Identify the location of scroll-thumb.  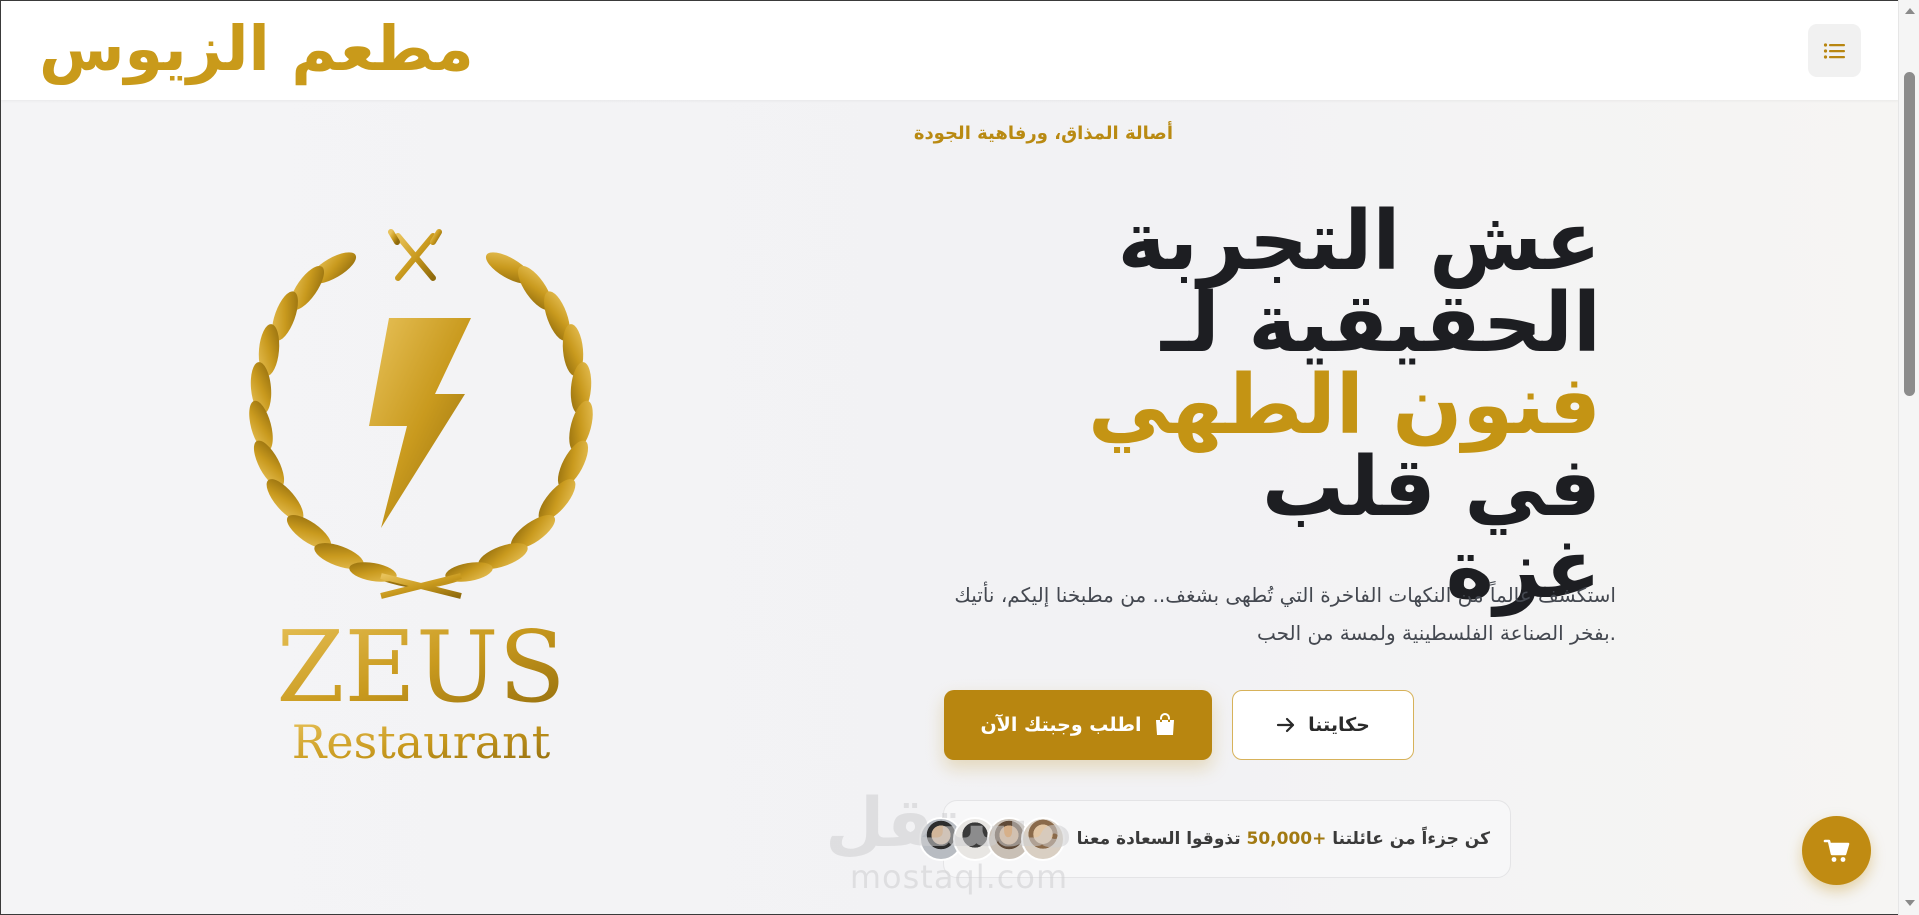
(1909, 234).